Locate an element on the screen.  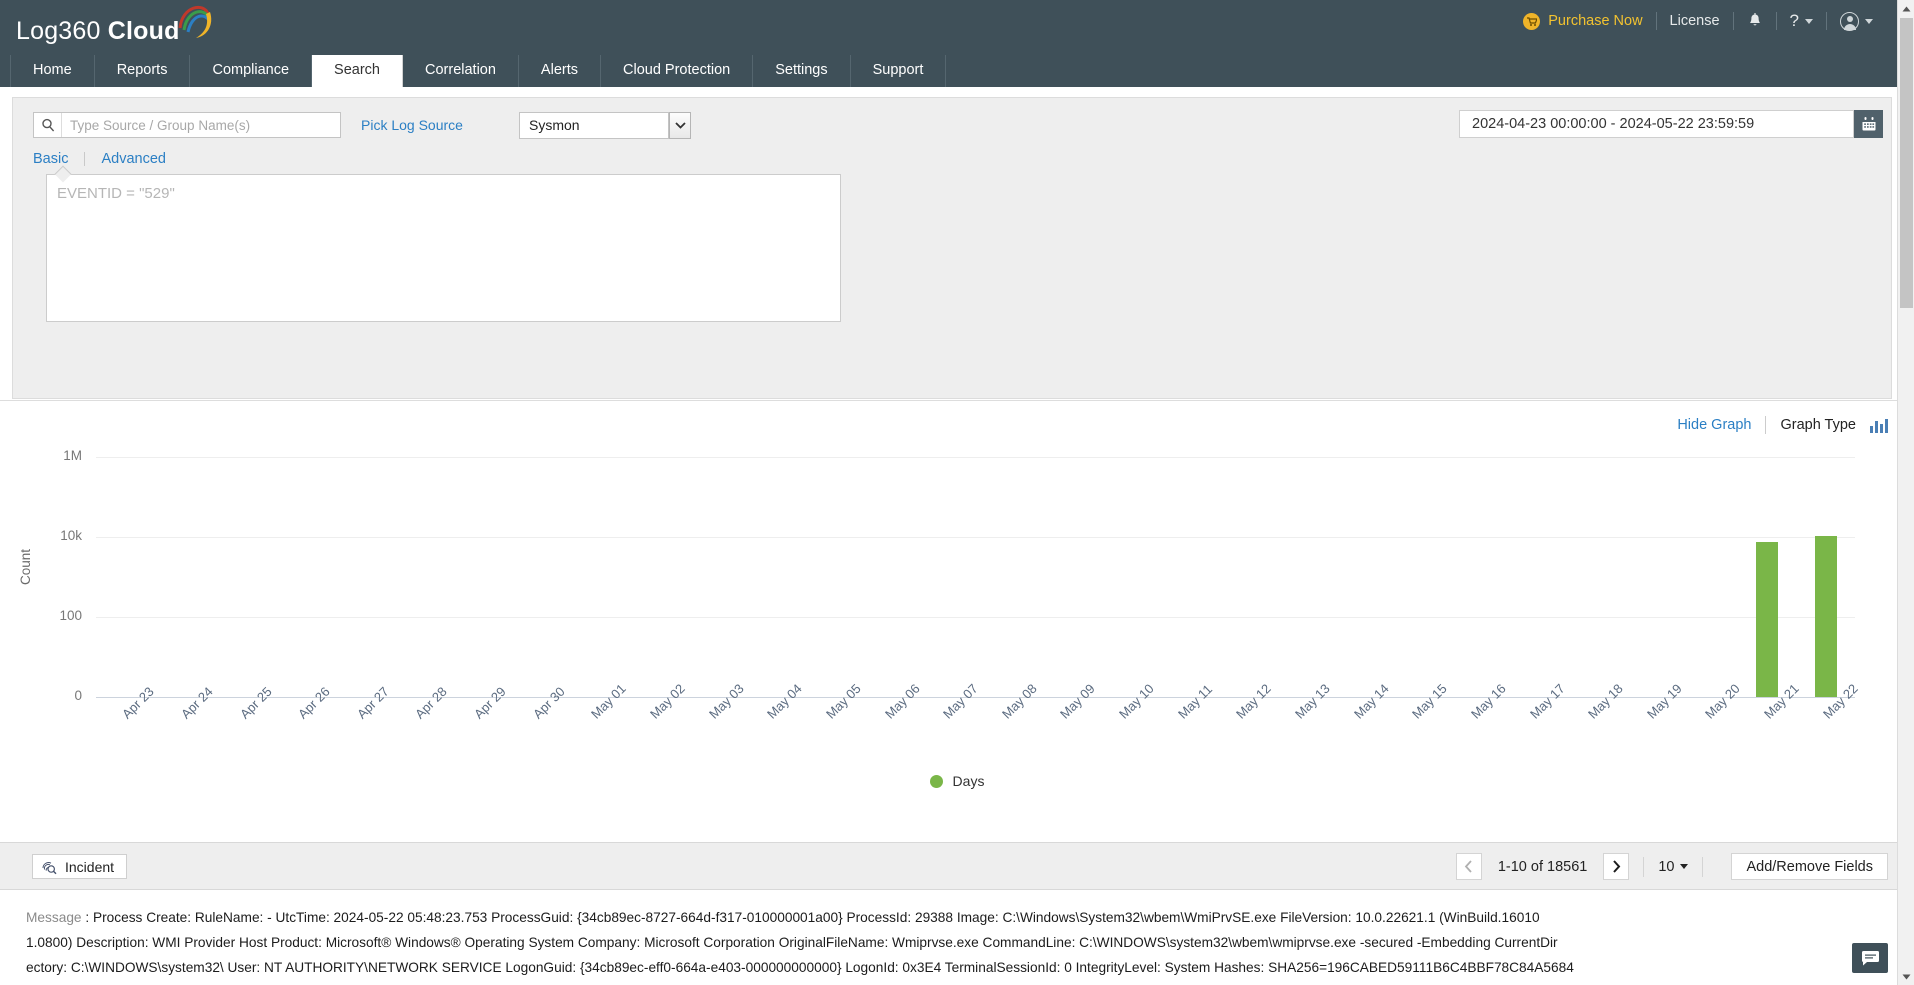
log-source-select-value: Sysmon is located at coordinates (594, 125).